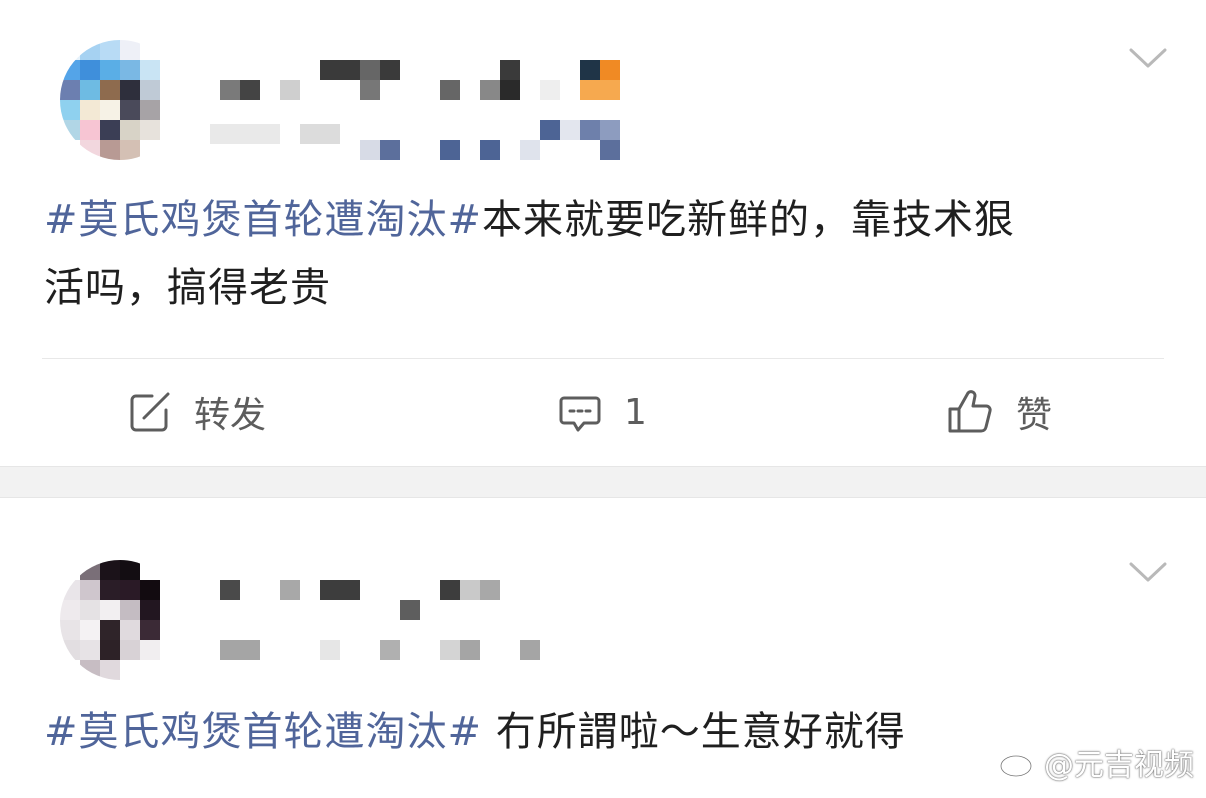 The width and height of the screenshot is (1206, 798). I want to click on weibo-icon, so click(1018, 762).